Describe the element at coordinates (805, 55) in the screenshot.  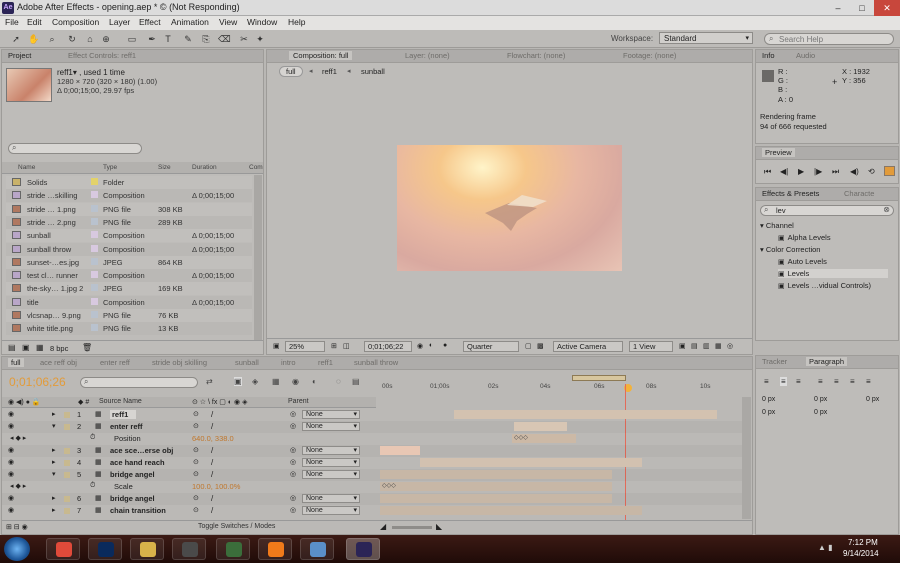
I see `tab-audio: Audio` at that location.